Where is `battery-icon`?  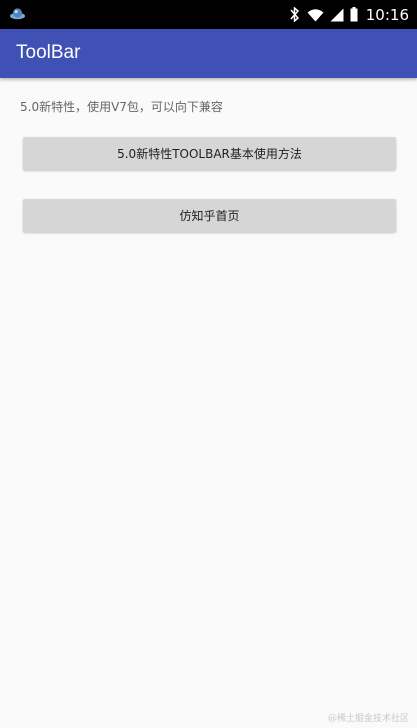 battery-icon is located at coordinates (354, 14).